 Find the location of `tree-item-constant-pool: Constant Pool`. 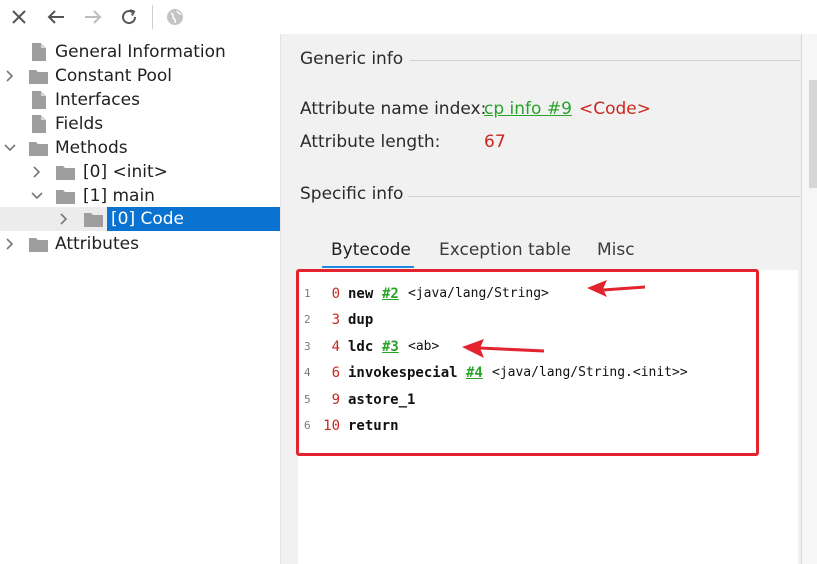

tree-item-constant-pool: Constant Pool is located at coordinates (140, 76).